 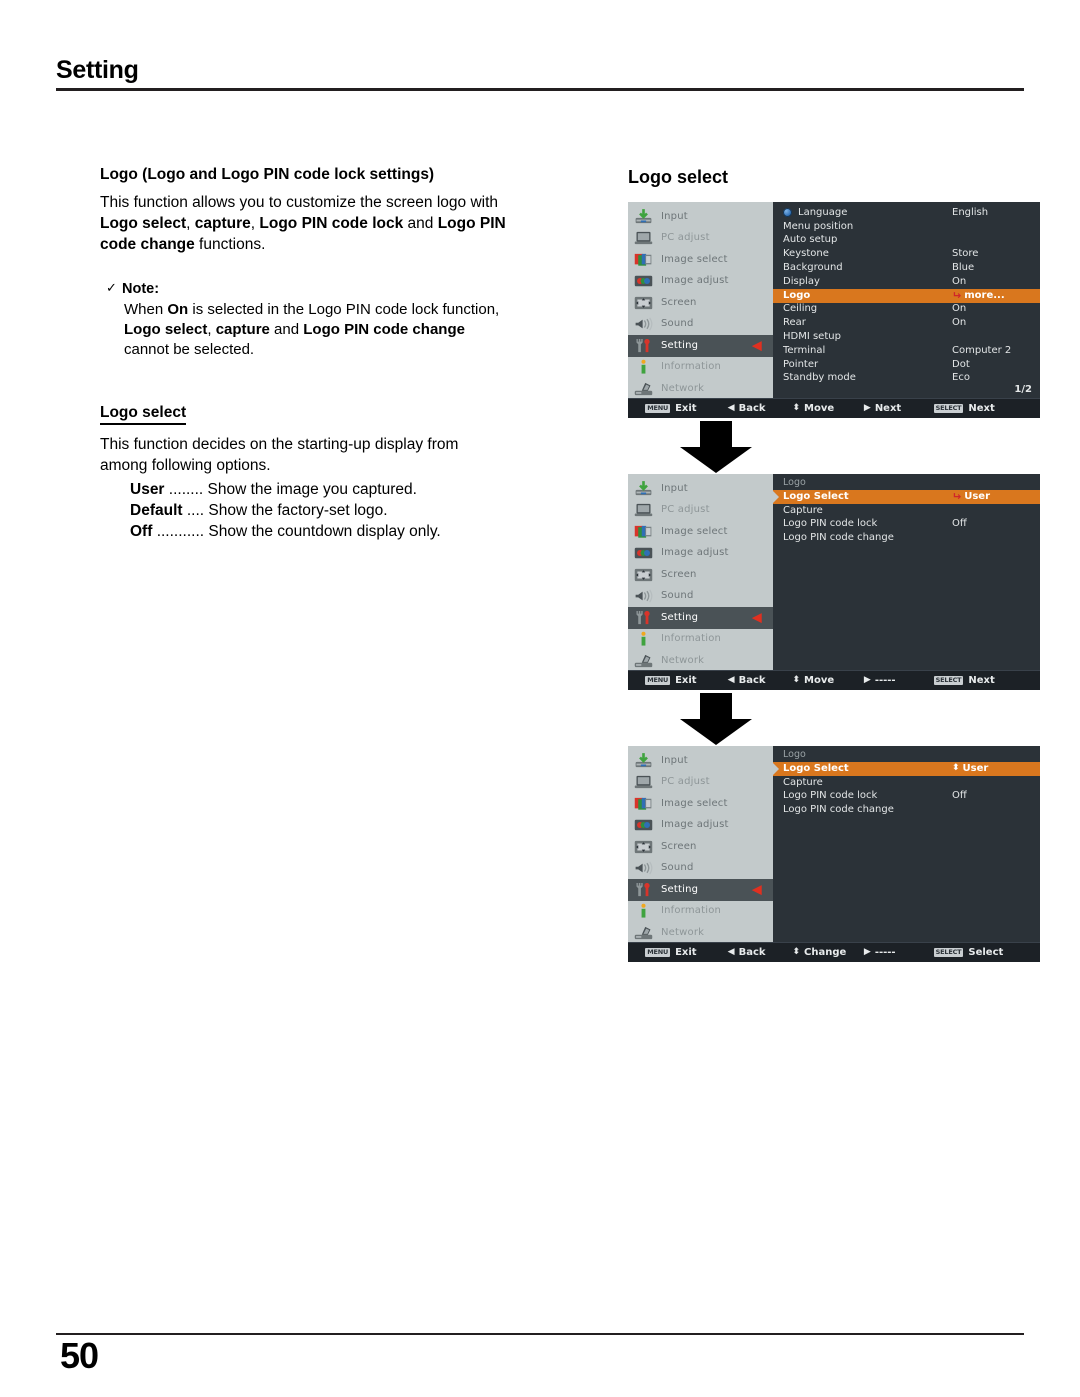 I want to click on menu-item-ceiling: Ceiling On, so click(x=906, y=310).